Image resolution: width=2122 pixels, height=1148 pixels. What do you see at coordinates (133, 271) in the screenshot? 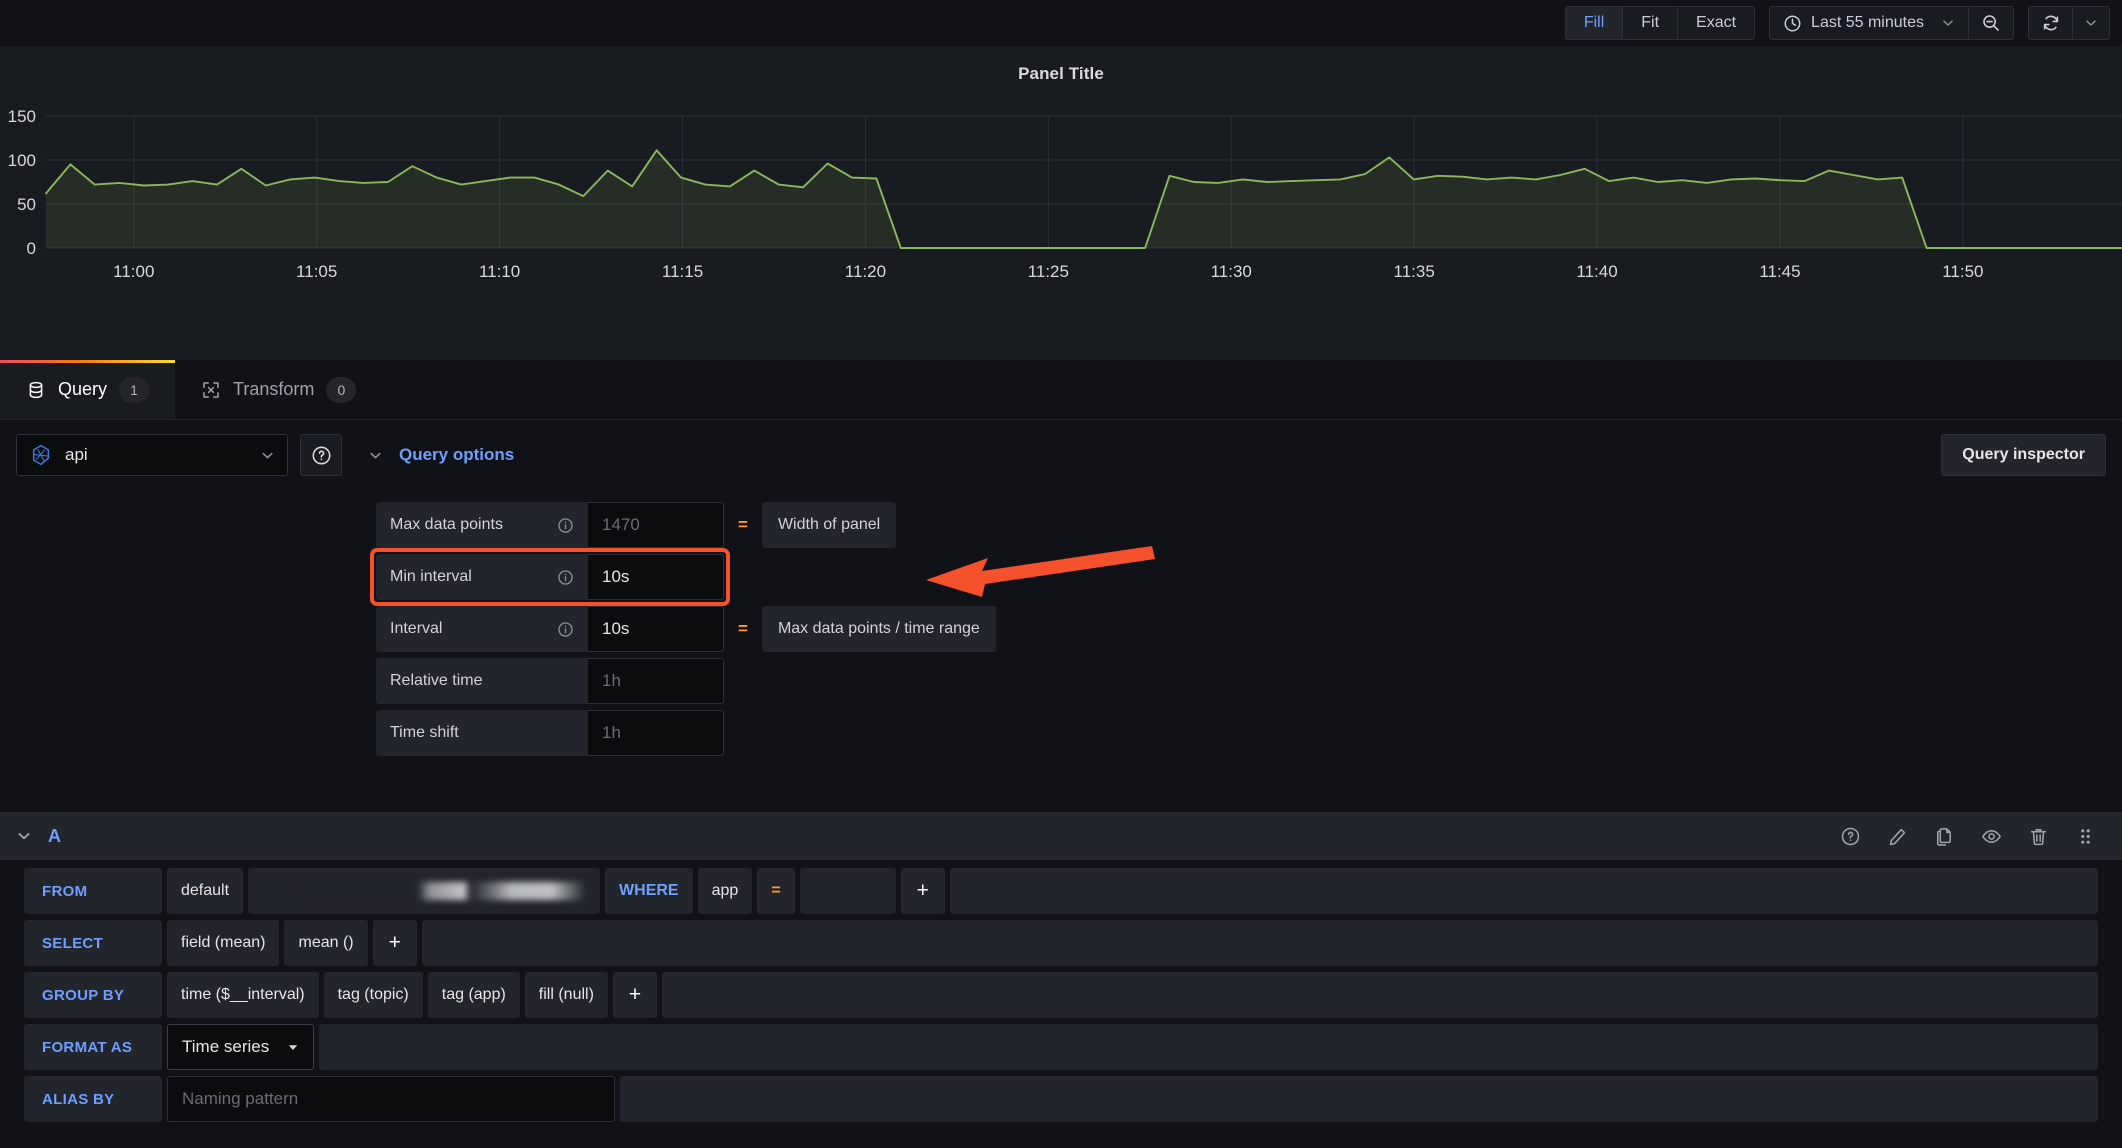
I see `svg-text: 11:00` at bounding box center [133, 271].